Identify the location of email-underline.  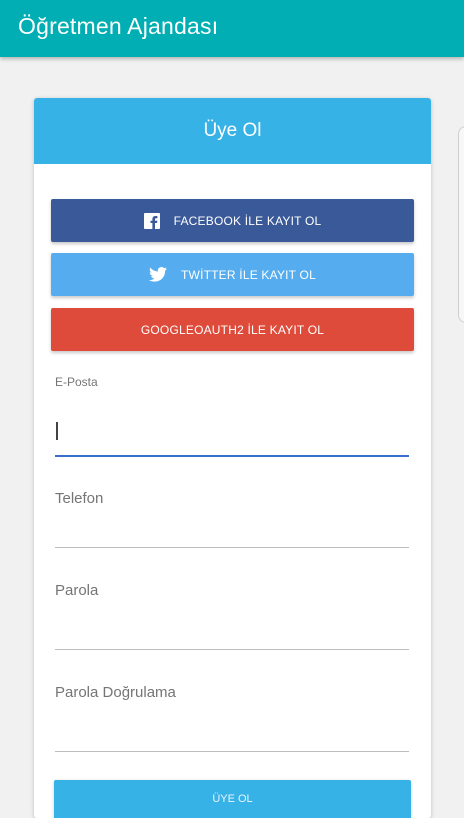
(232, 456).